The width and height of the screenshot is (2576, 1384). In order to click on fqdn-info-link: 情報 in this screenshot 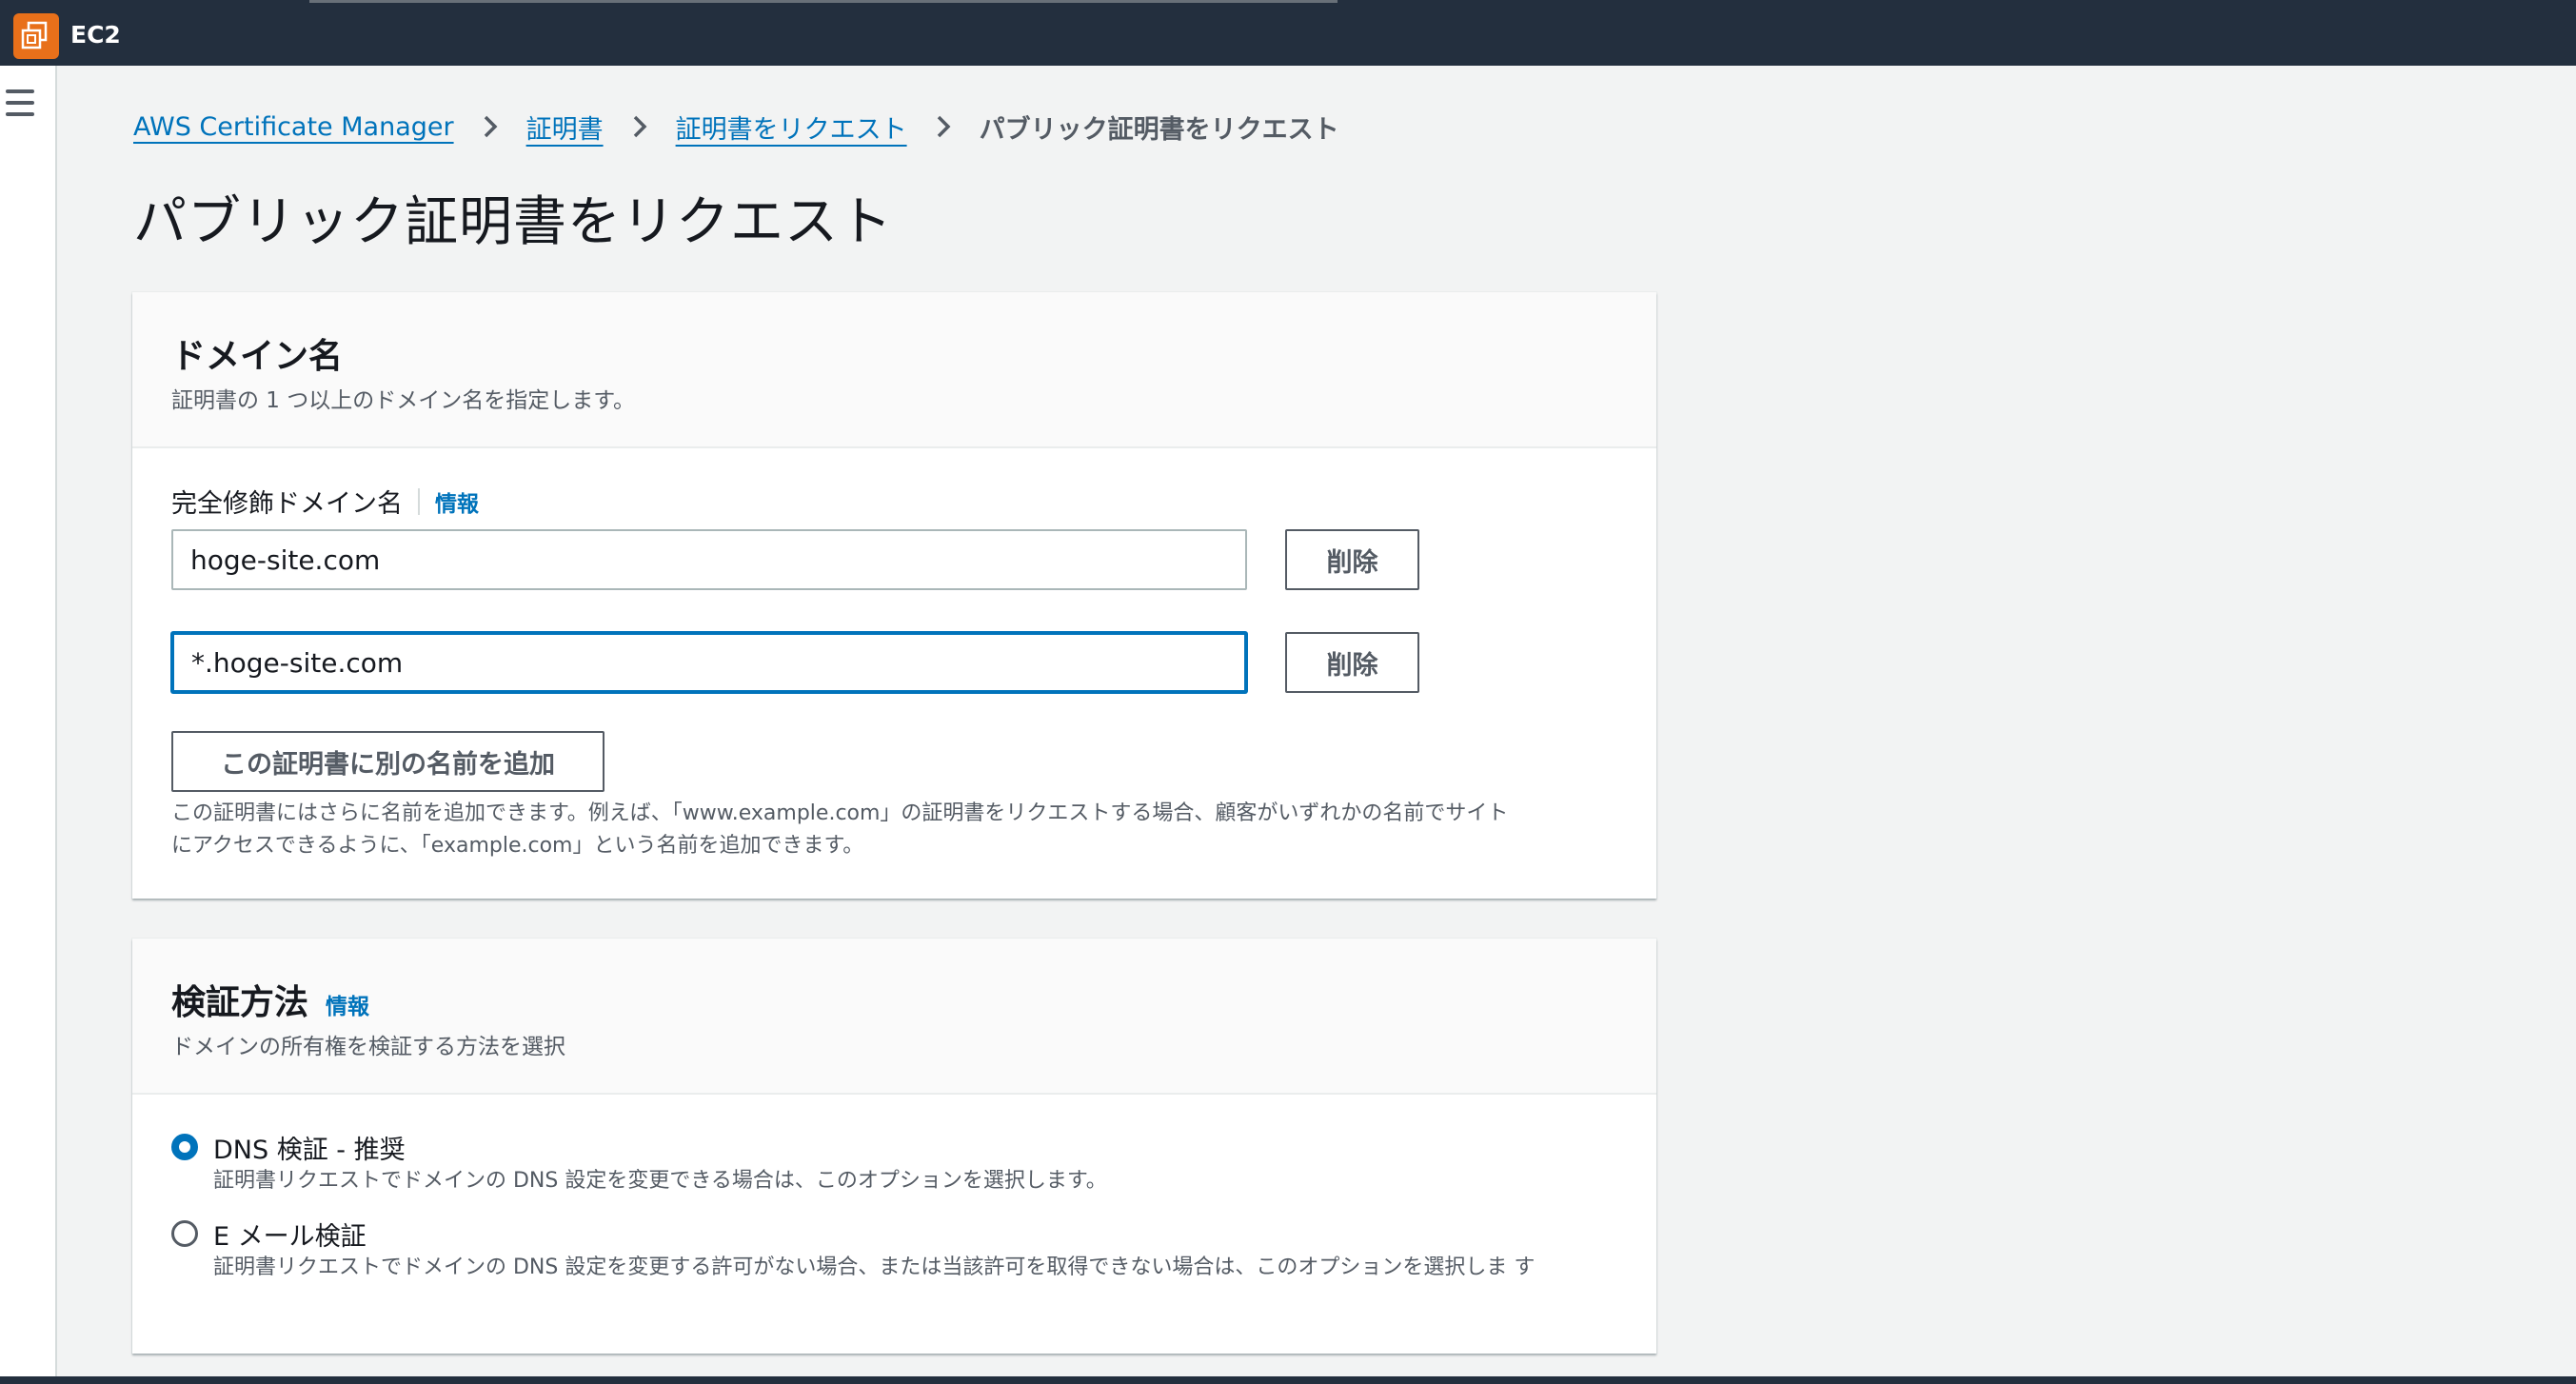, I will do `click(457, 502)`.